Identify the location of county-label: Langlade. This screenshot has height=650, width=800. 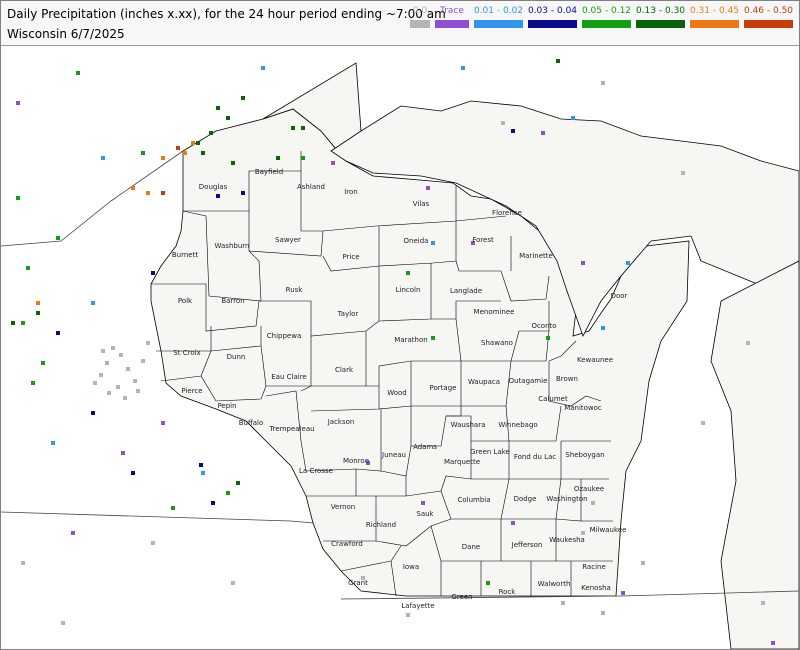
(466, 291).